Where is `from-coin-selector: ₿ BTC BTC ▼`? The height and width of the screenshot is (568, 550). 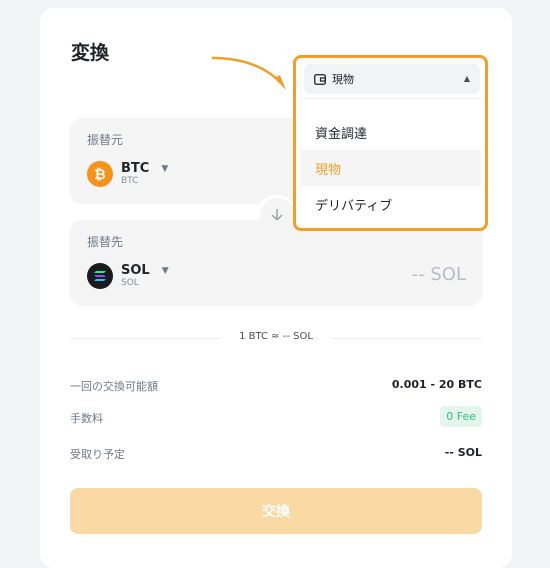
from-coin-selector: ₿ BTC BTC ▼ is located at coordinates (127, 174).